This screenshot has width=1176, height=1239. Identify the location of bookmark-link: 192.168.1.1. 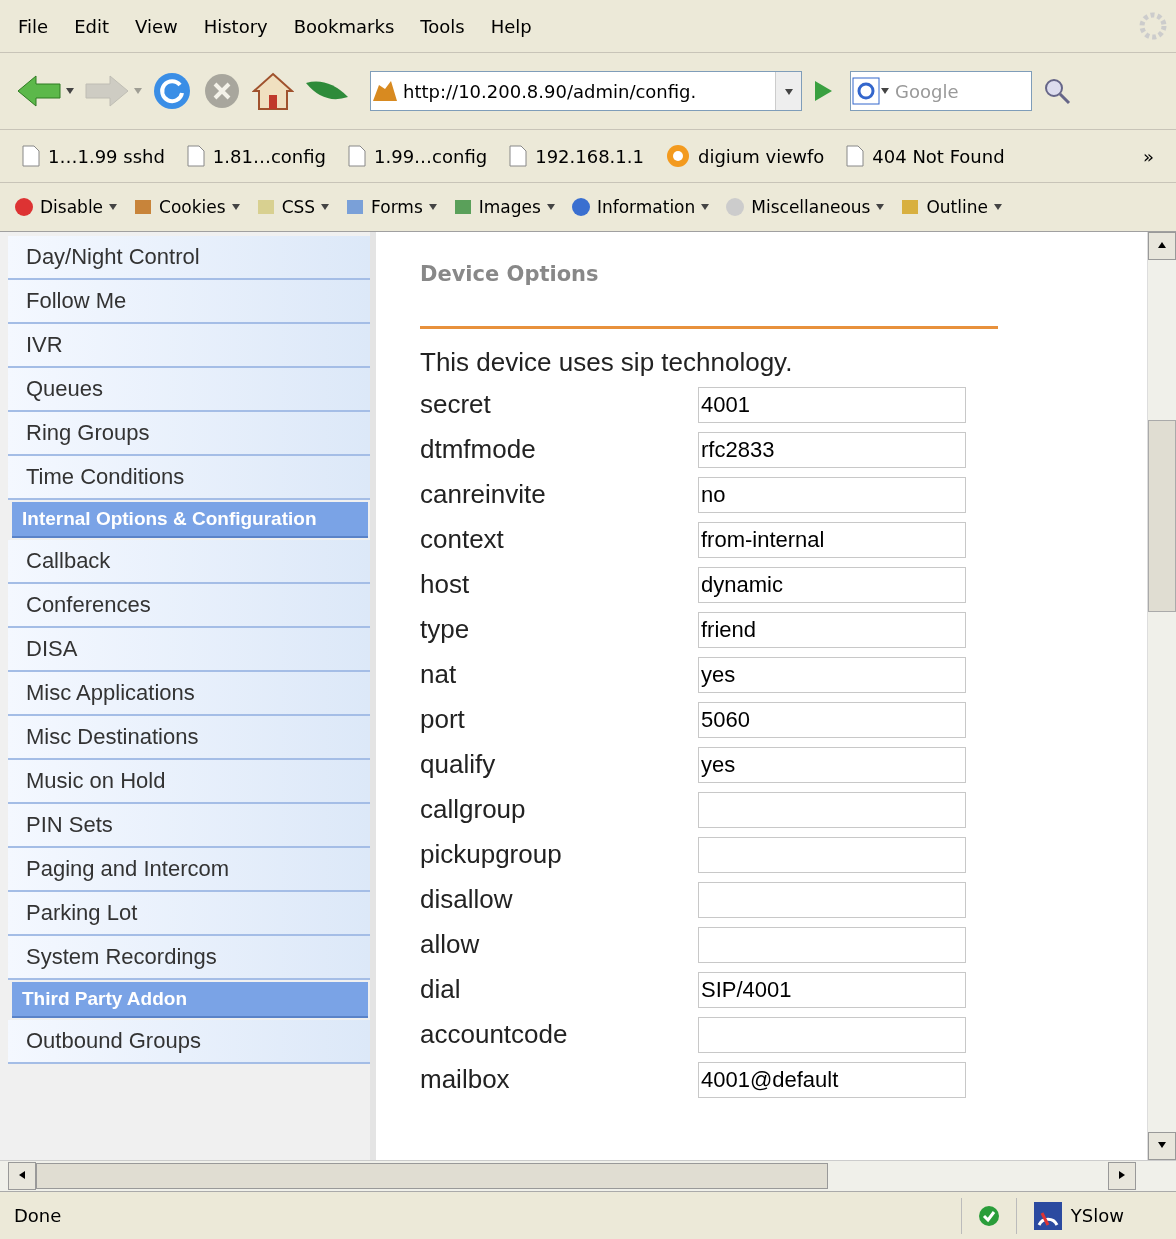
(576, 156).